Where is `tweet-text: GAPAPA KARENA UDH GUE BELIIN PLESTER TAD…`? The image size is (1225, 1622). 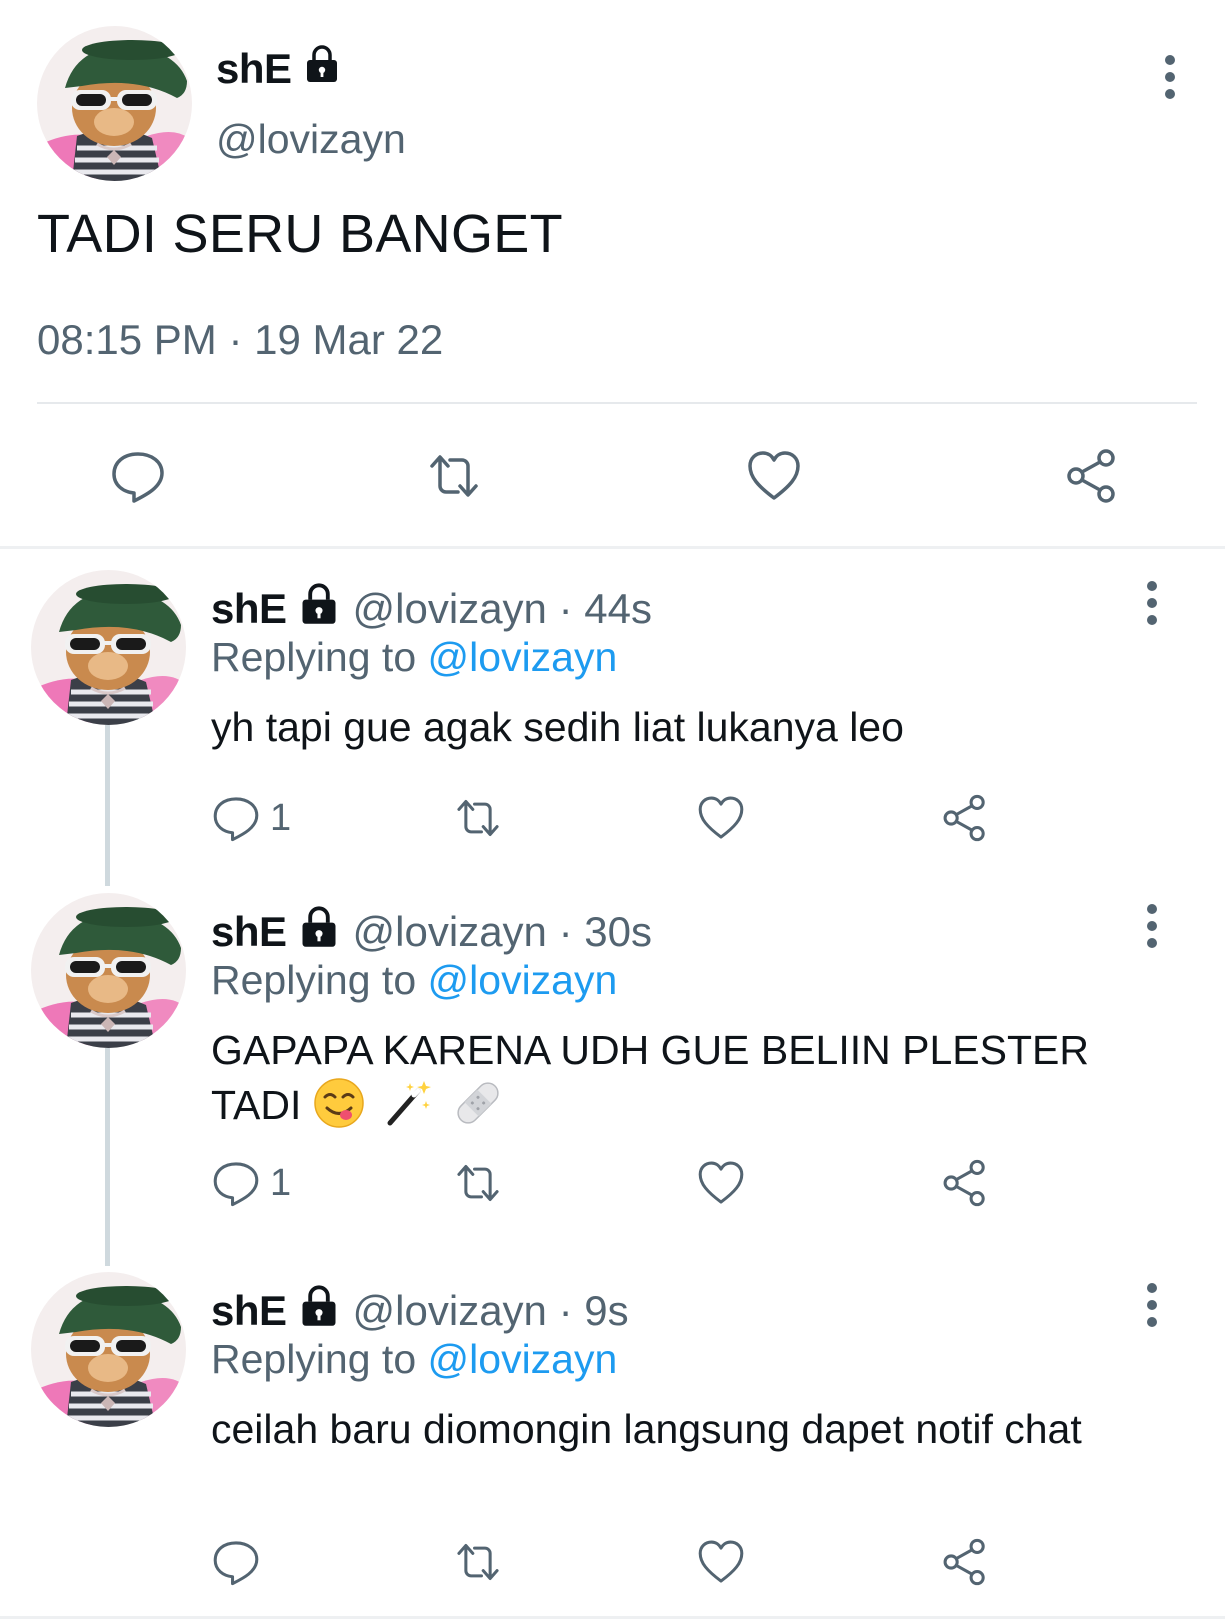
tweet-text: GAPAPA KARENA UDH GUE BELIIN PLESTER TAD… is located at coordinates (691, 1077).